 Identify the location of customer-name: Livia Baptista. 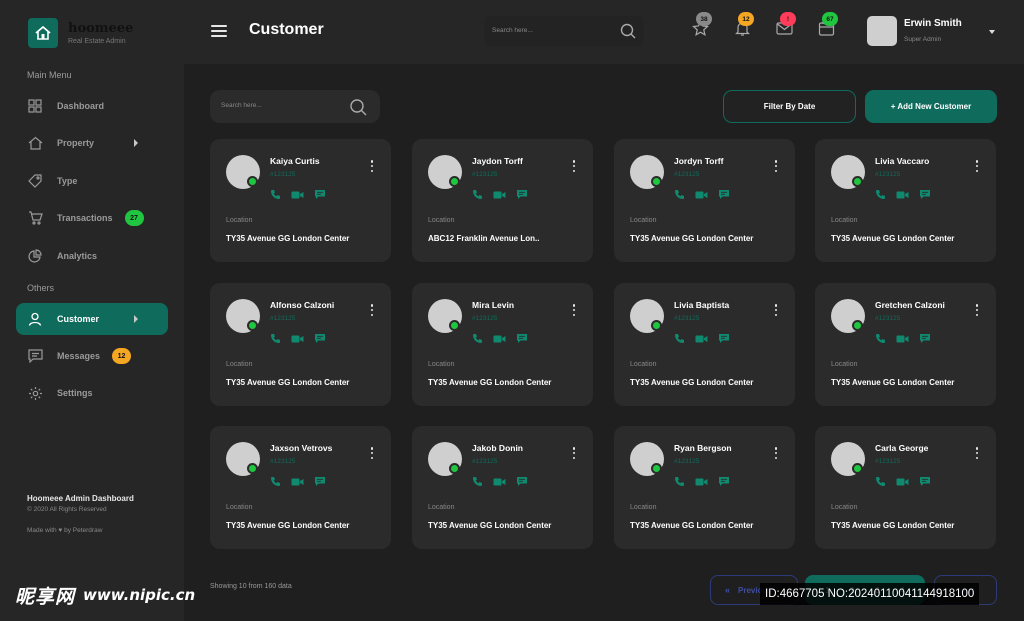
(701, 305).